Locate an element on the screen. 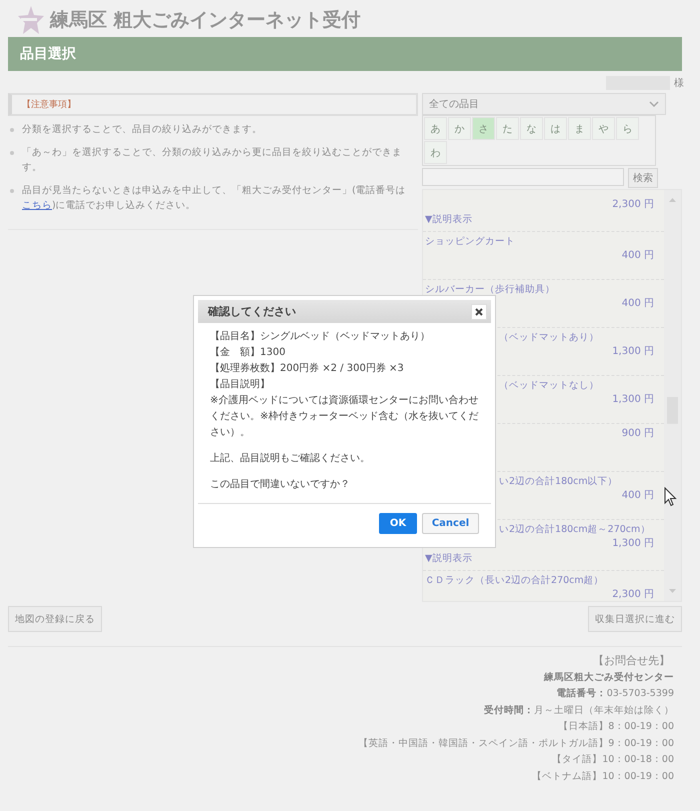 The width and height of the screenshot is (700, 811). dialog-text: この品目で間違いないですか？ is located at coordinates (280, 485).